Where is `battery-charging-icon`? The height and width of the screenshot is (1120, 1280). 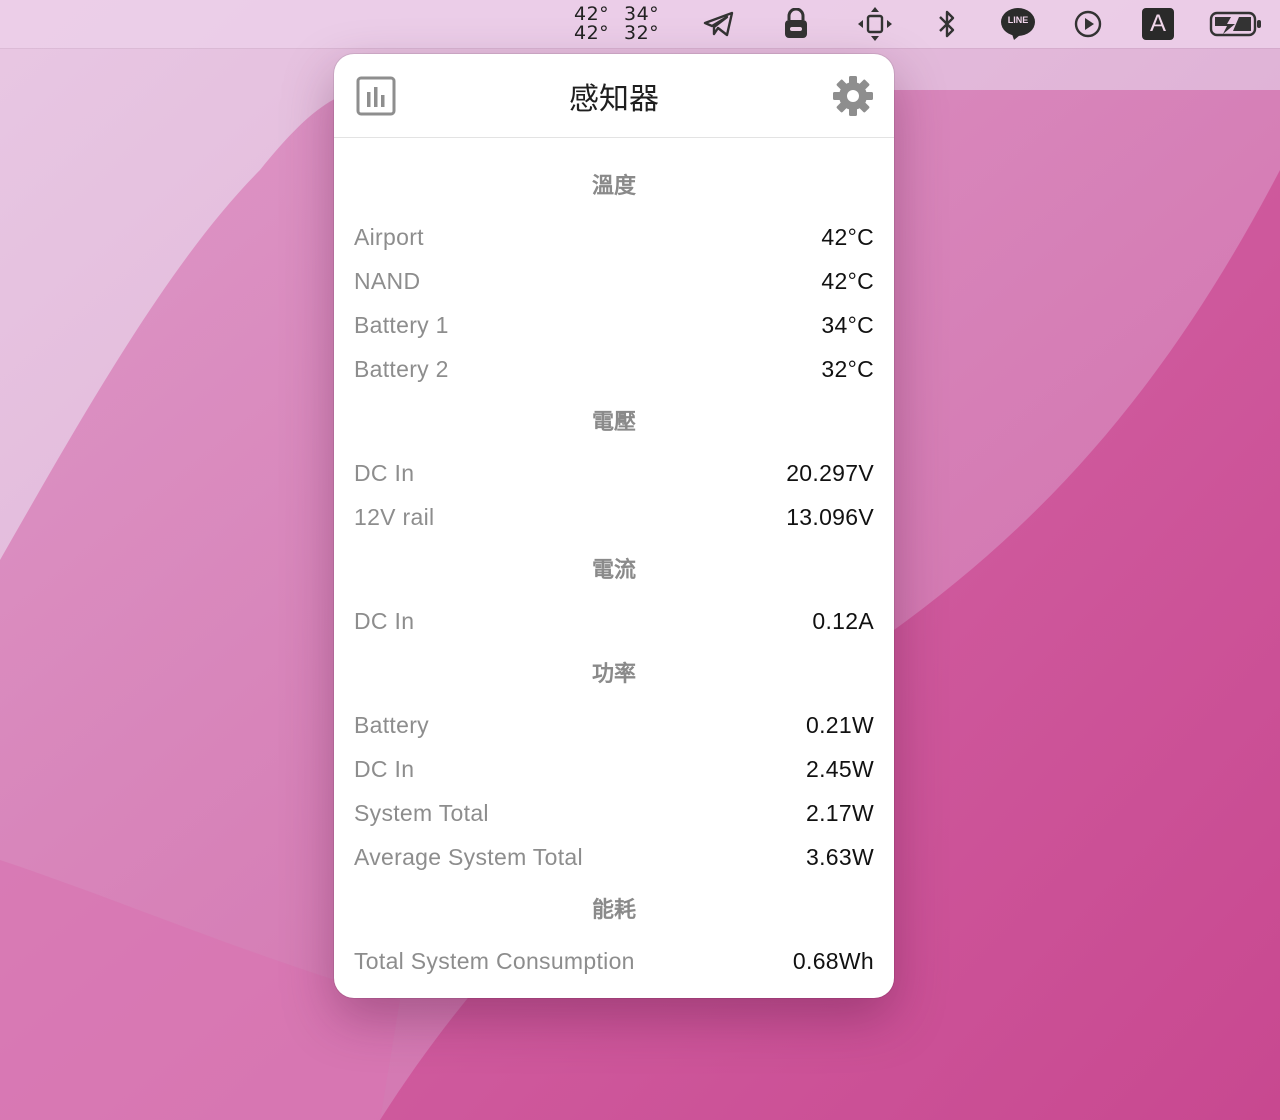
battery-charging-icon is located at coordinates (1236, 24).